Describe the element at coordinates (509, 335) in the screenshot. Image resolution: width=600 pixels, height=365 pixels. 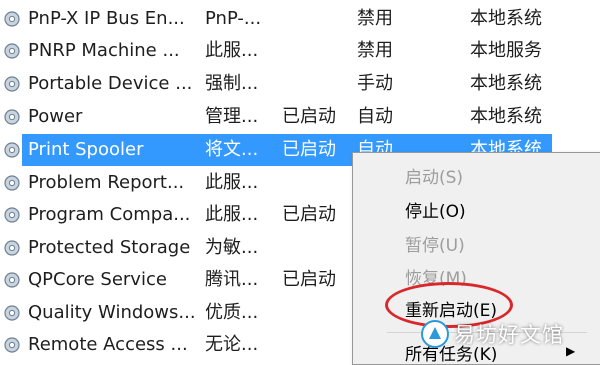
I see `watermark-text: 易坊好文馆` at that location.